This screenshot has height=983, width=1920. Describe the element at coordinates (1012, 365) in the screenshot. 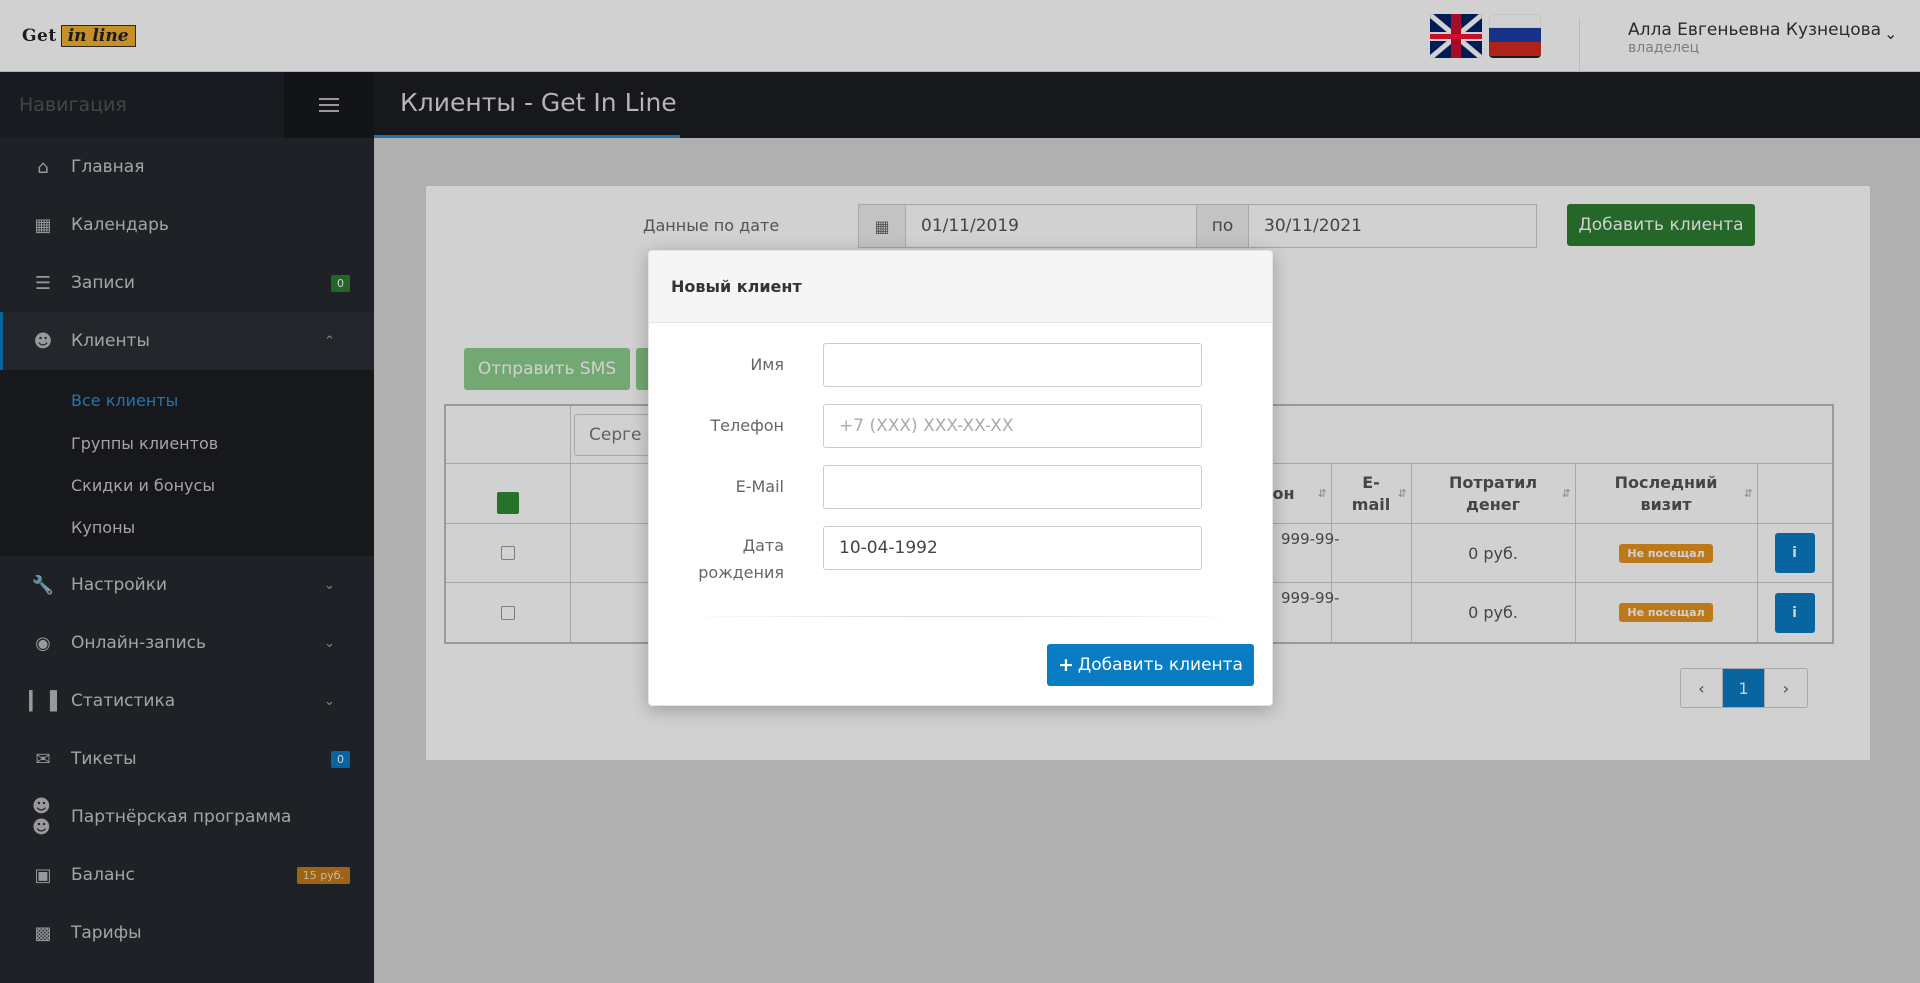

I see `name-input` at that location.